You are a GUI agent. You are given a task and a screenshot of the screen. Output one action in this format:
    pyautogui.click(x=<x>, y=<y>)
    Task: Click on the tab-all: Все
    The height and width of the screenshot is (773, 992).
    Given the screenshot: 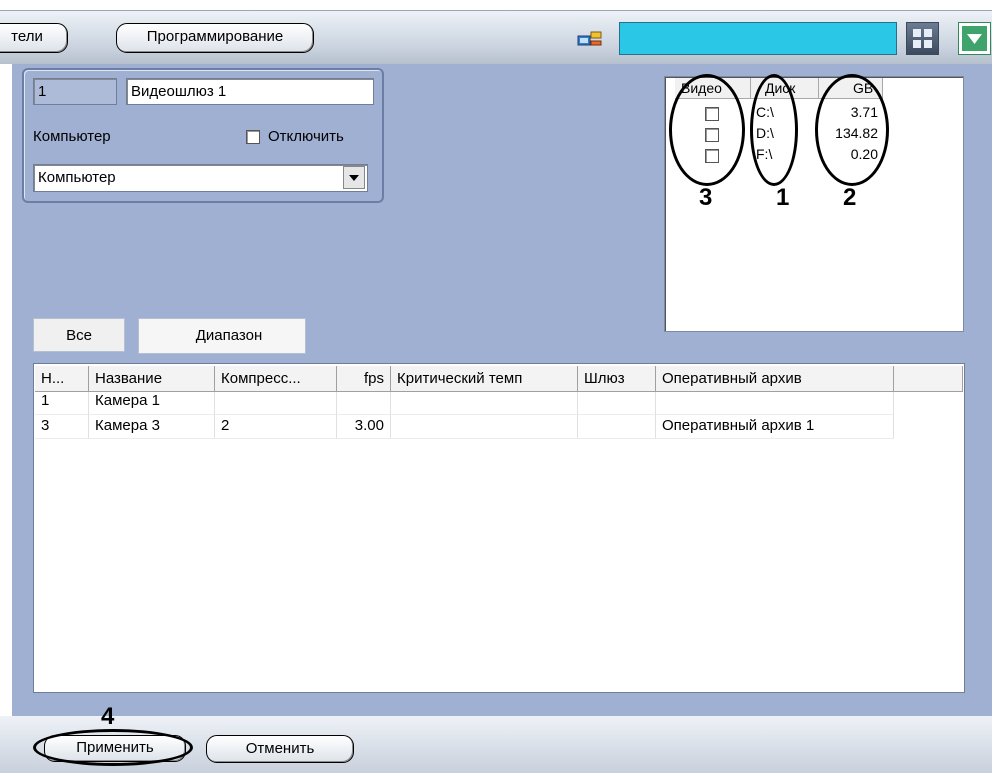 What is the action you would take?
    pyautogui.click(x=79, y=335)
    